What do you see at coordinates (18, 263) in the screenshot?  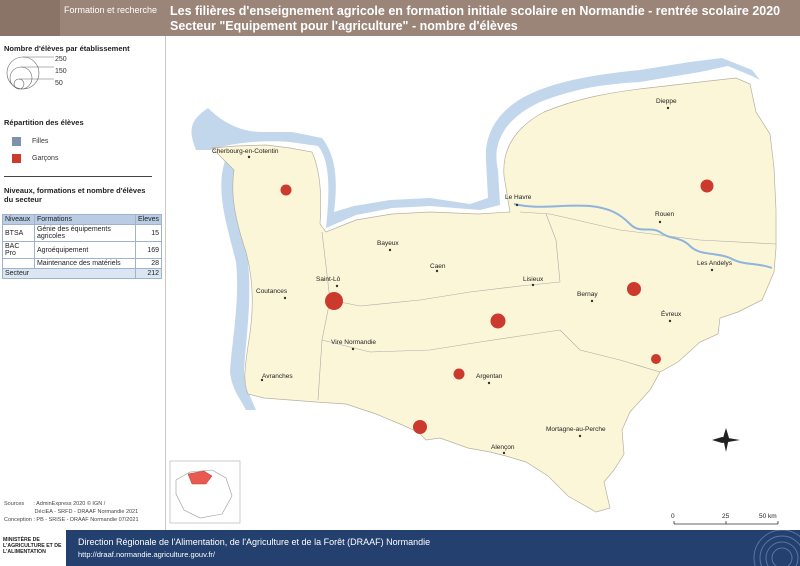 I see `cell-level` at bounding box center [18, 263].